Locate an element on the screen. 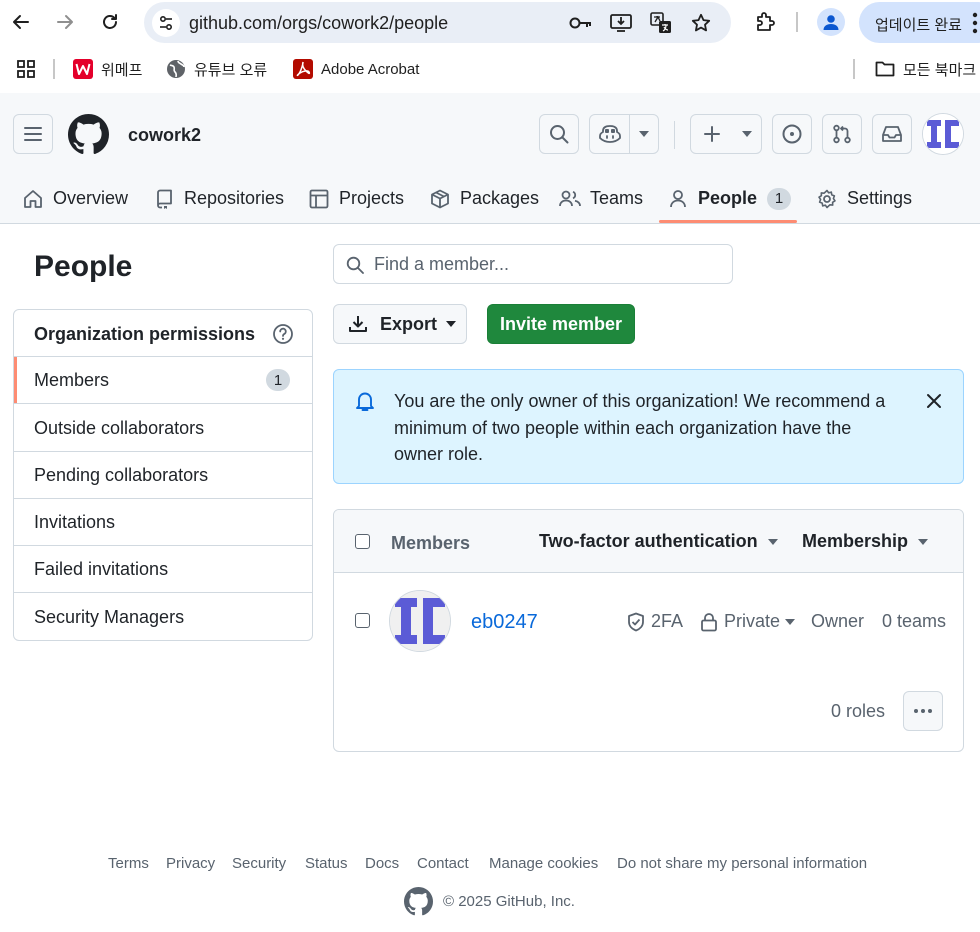  install-app-button is located at coordinates (621, 23).